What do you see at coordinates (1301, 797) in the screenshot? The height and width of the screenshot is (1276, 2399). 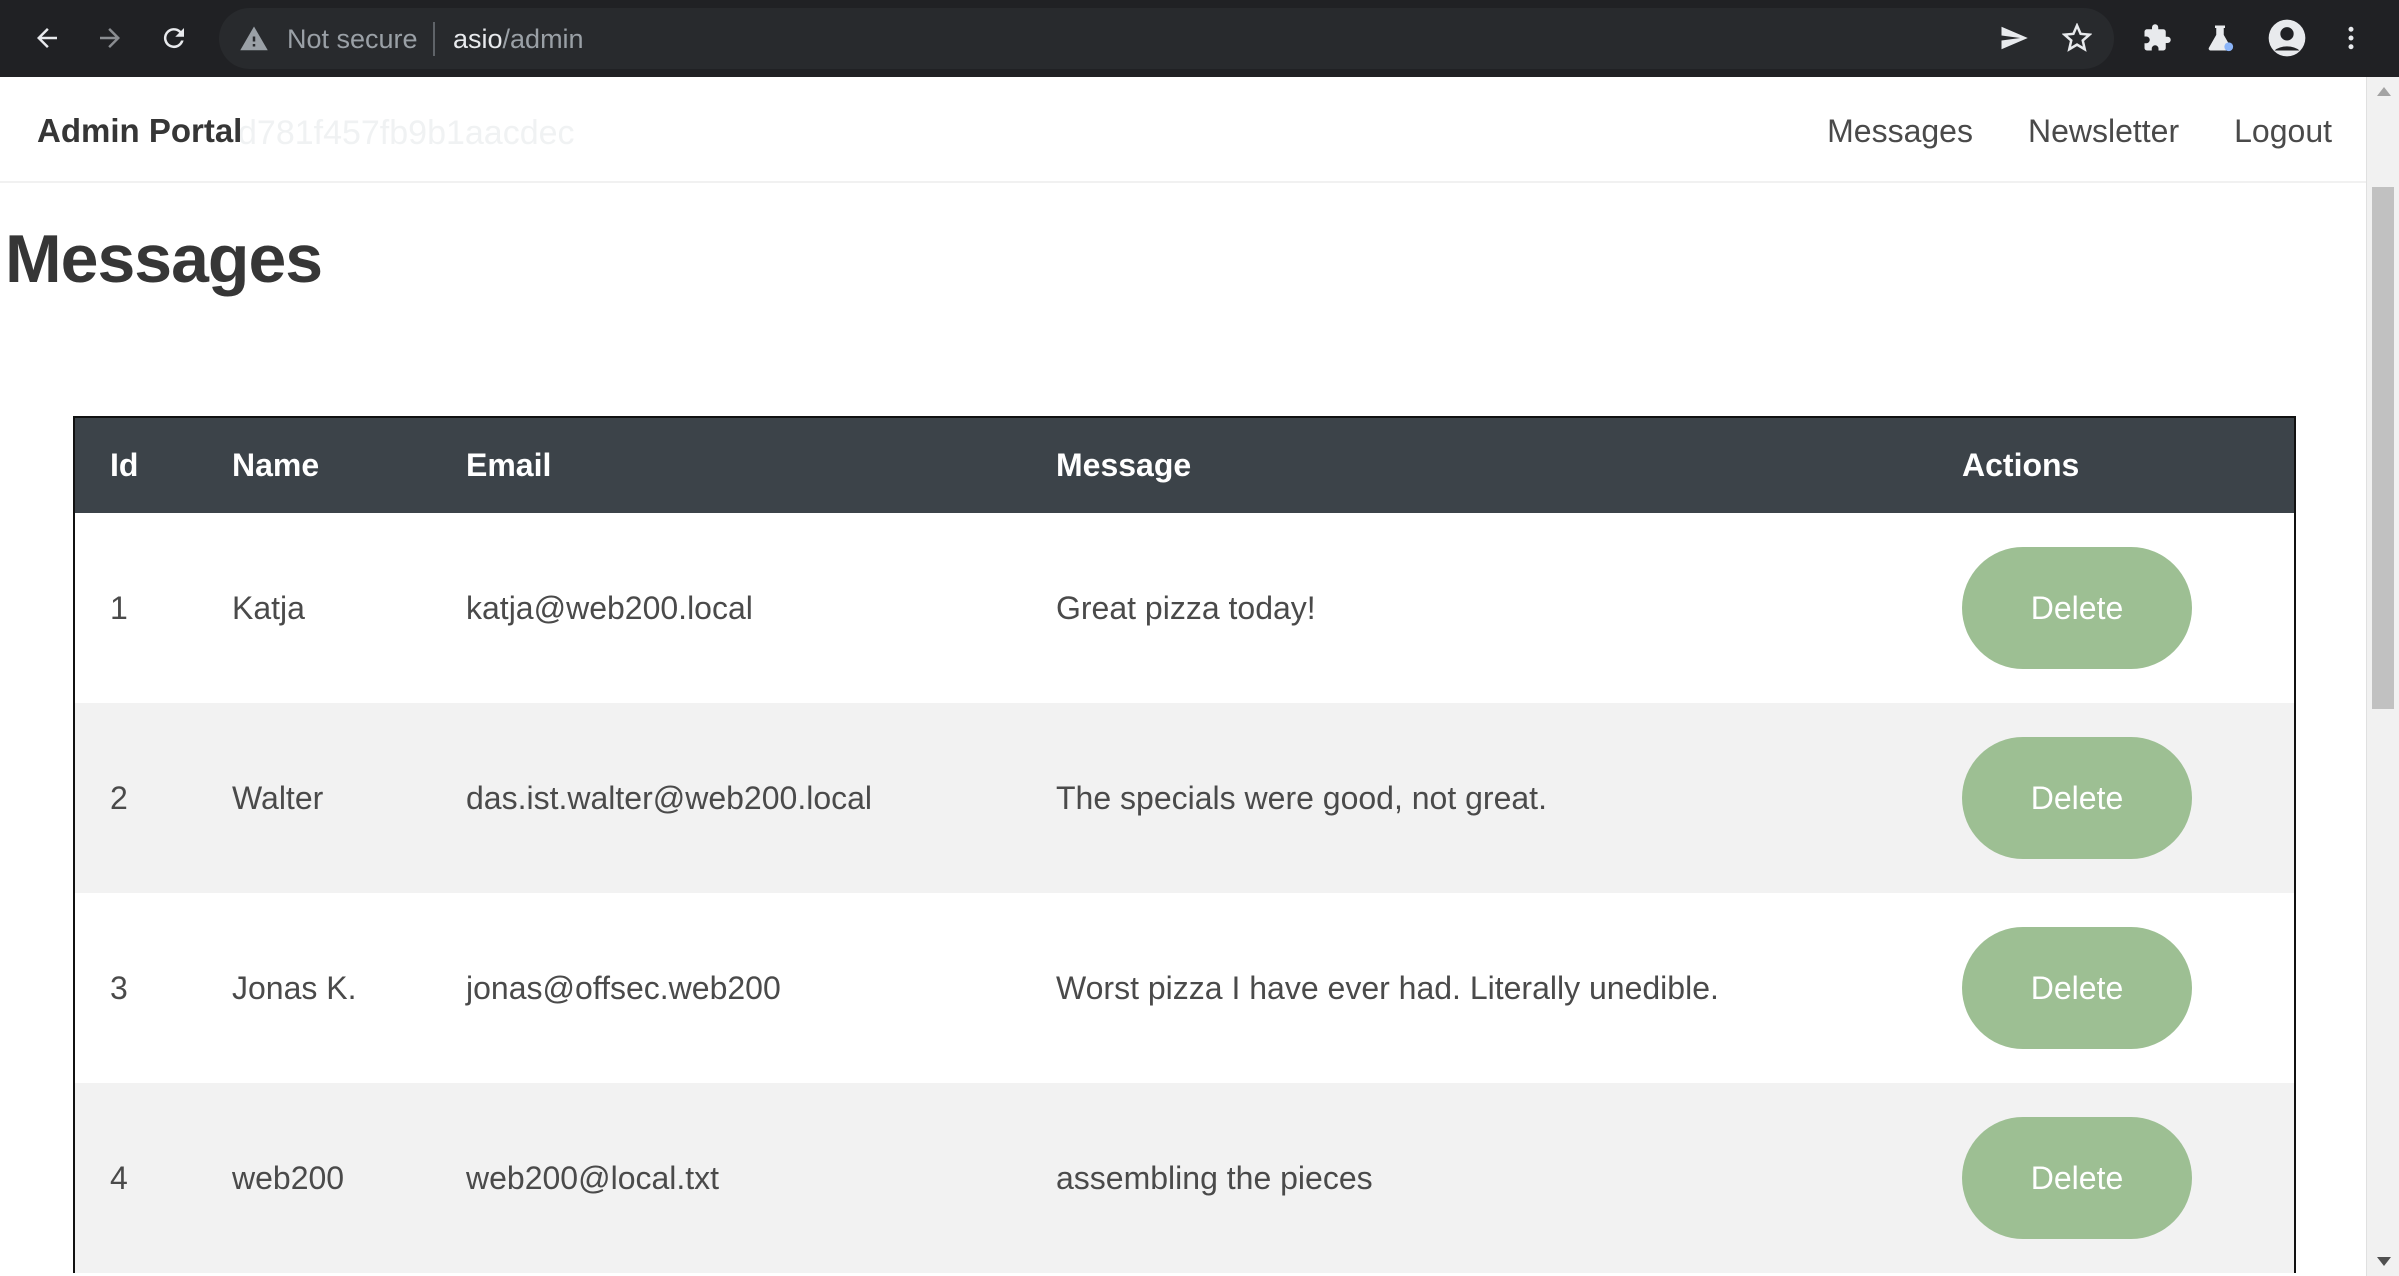 I see `cell-message: The specials were good, not great.` at bounding box center [1301, 797].